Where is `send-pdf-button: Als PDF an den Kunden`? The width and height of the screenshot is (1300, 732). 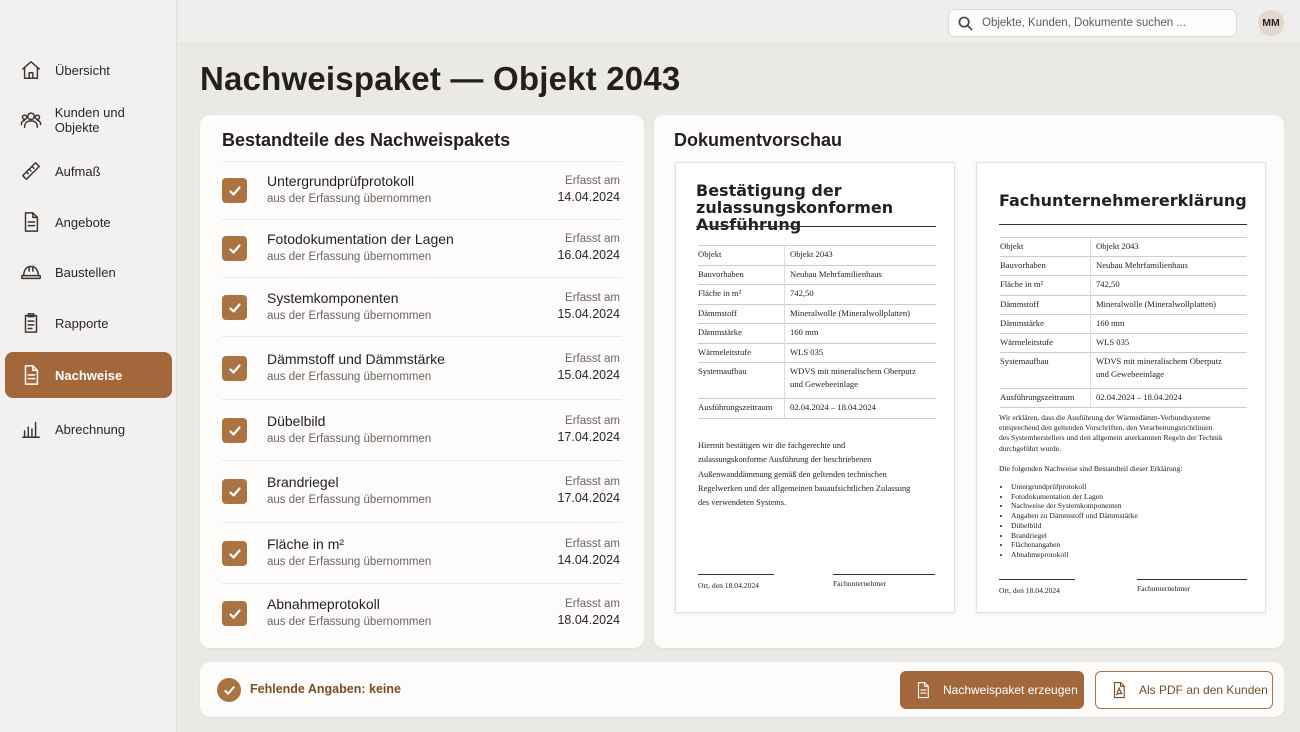
send-pdf-button: Als PDF an den Kunden is located at coordinates (1184, 690).